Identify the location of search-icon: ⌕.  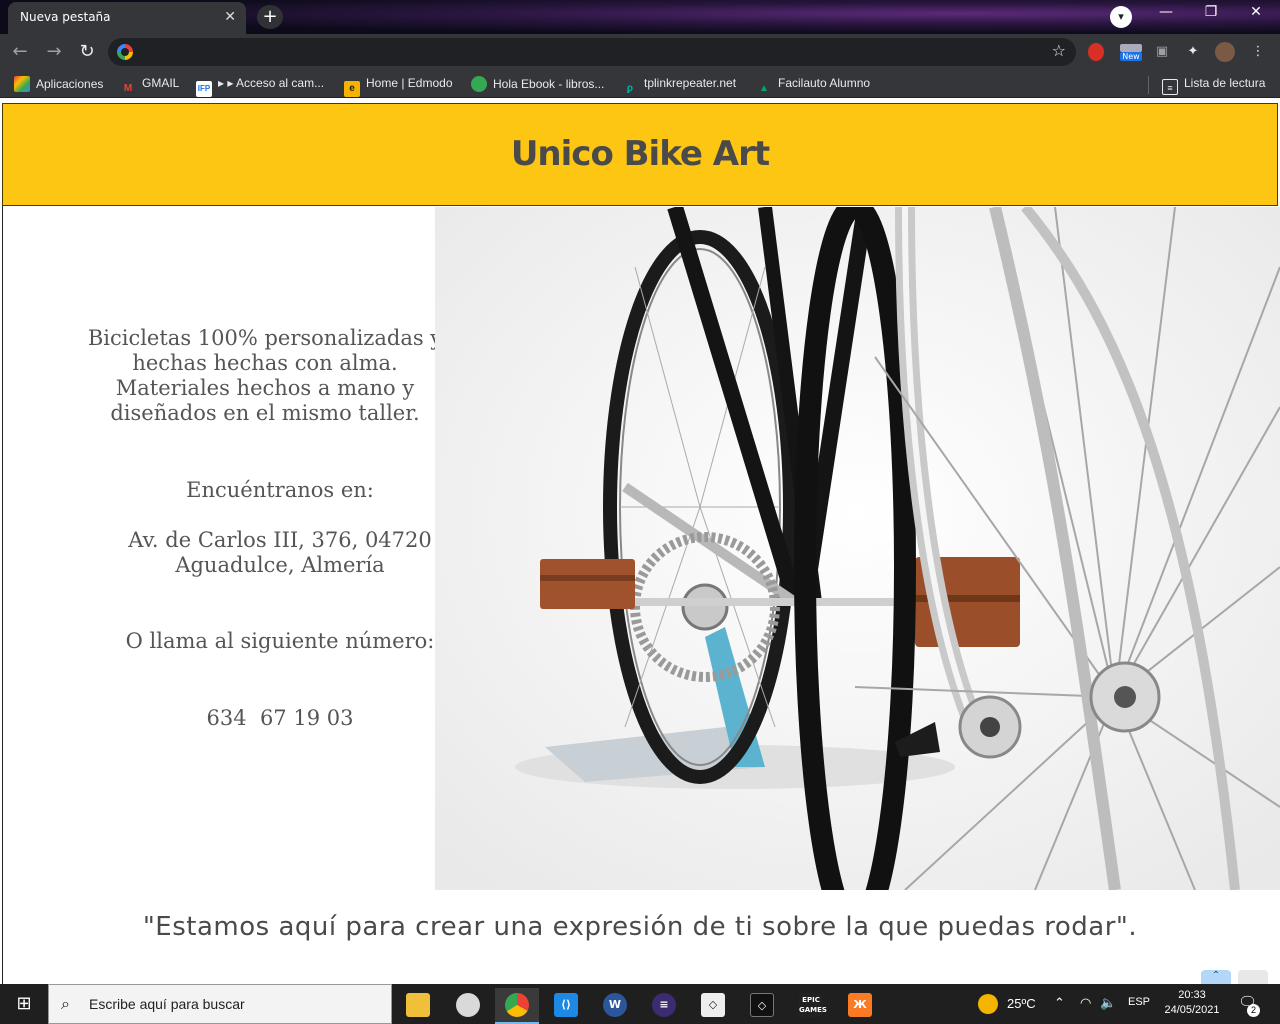
(65, 1003).